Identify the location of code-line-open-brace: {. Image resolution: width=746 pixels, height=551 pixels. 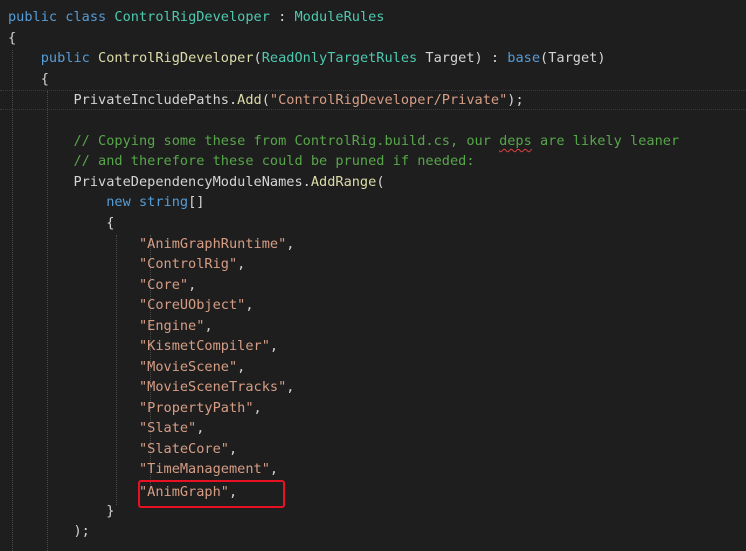
(12, 38).